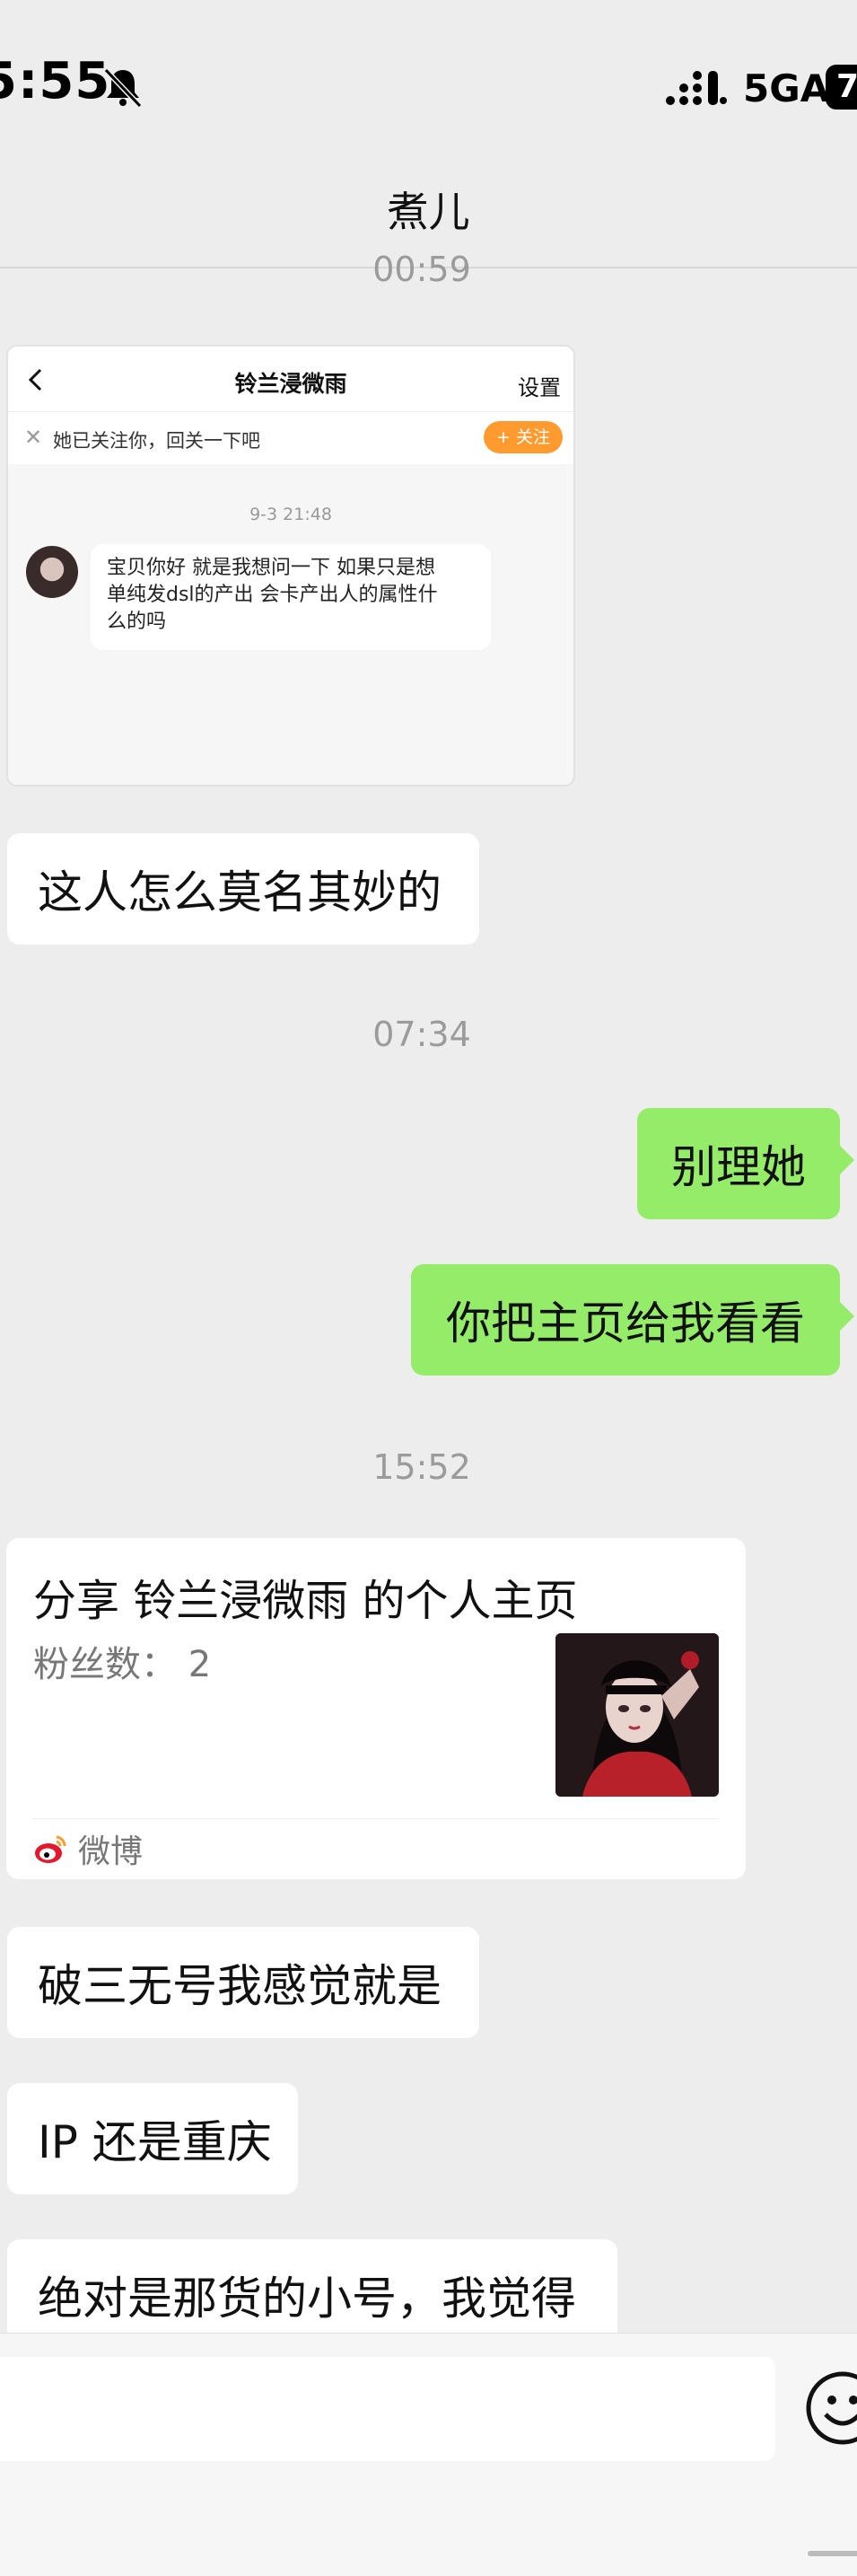  What do you see at coordinates (271, 568) in the screenshot?
I see `screenshot-message-line: 宝贝你好 就是我想问一下 如果只是想` at bounding box center [271, 568].